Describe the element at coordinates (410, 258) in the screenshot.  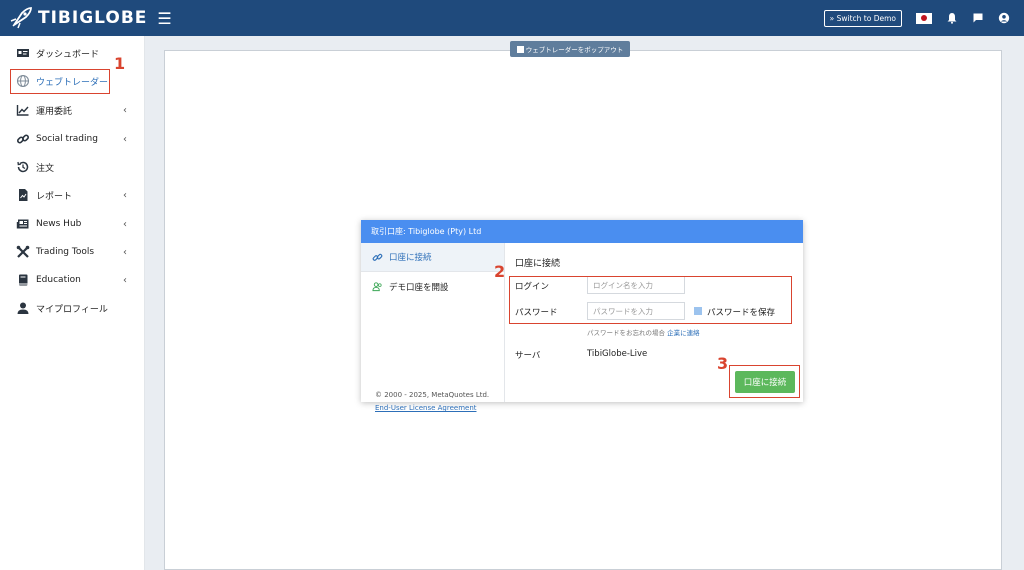
I see `tab-label: 口座に接続` at that location.